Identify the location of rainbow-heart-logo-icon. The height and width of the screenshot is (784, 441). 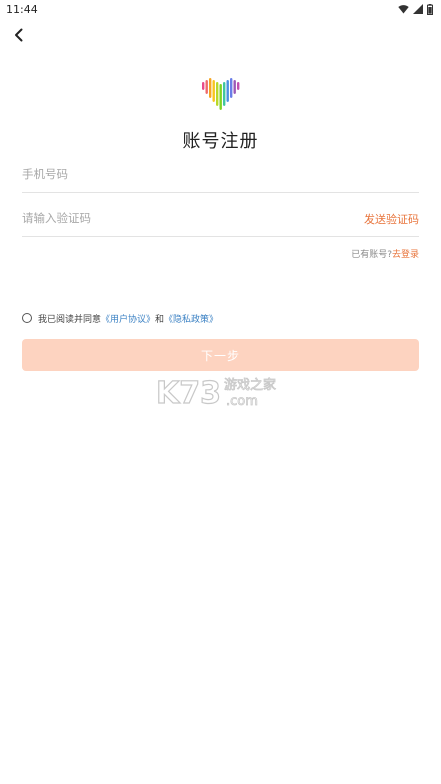
(221, 94).